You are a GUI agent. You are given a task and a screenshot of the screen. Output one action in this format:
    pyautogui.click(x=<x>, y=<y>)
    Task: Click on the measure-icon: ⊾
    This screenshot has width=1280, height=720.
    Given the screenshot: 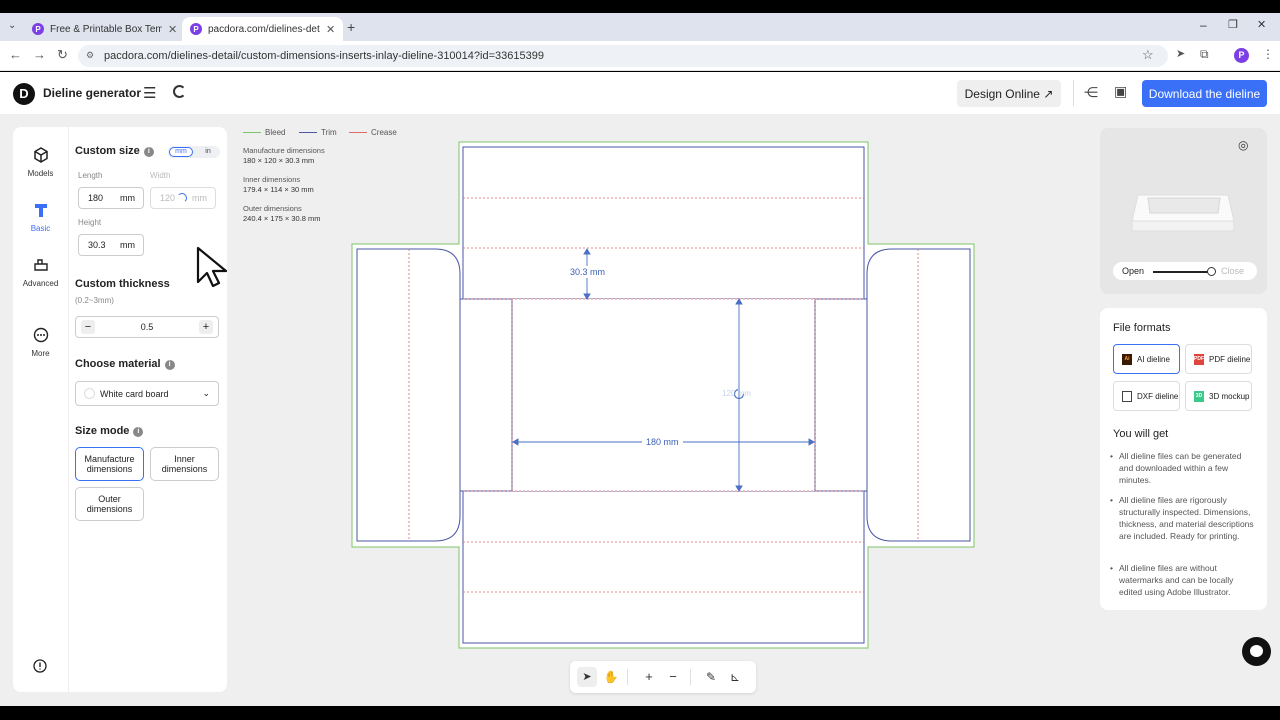 What is the action you would take?
    pyautogui.click(x=735, y=677)
    